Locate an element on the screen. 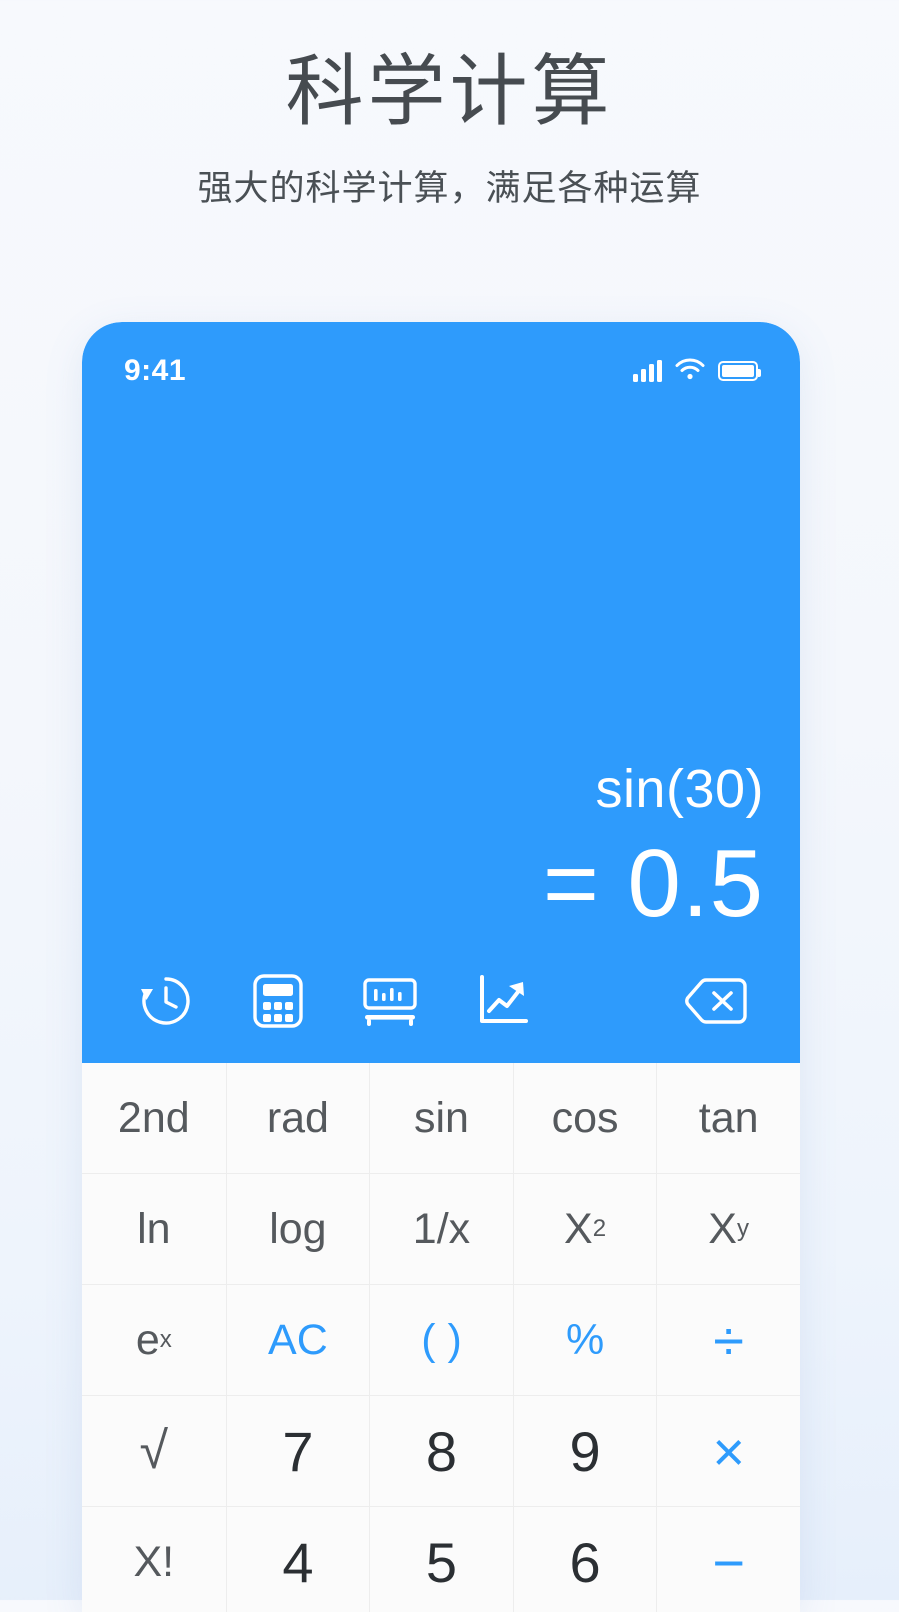  calculator-button is located at coordinates (278, 1001).